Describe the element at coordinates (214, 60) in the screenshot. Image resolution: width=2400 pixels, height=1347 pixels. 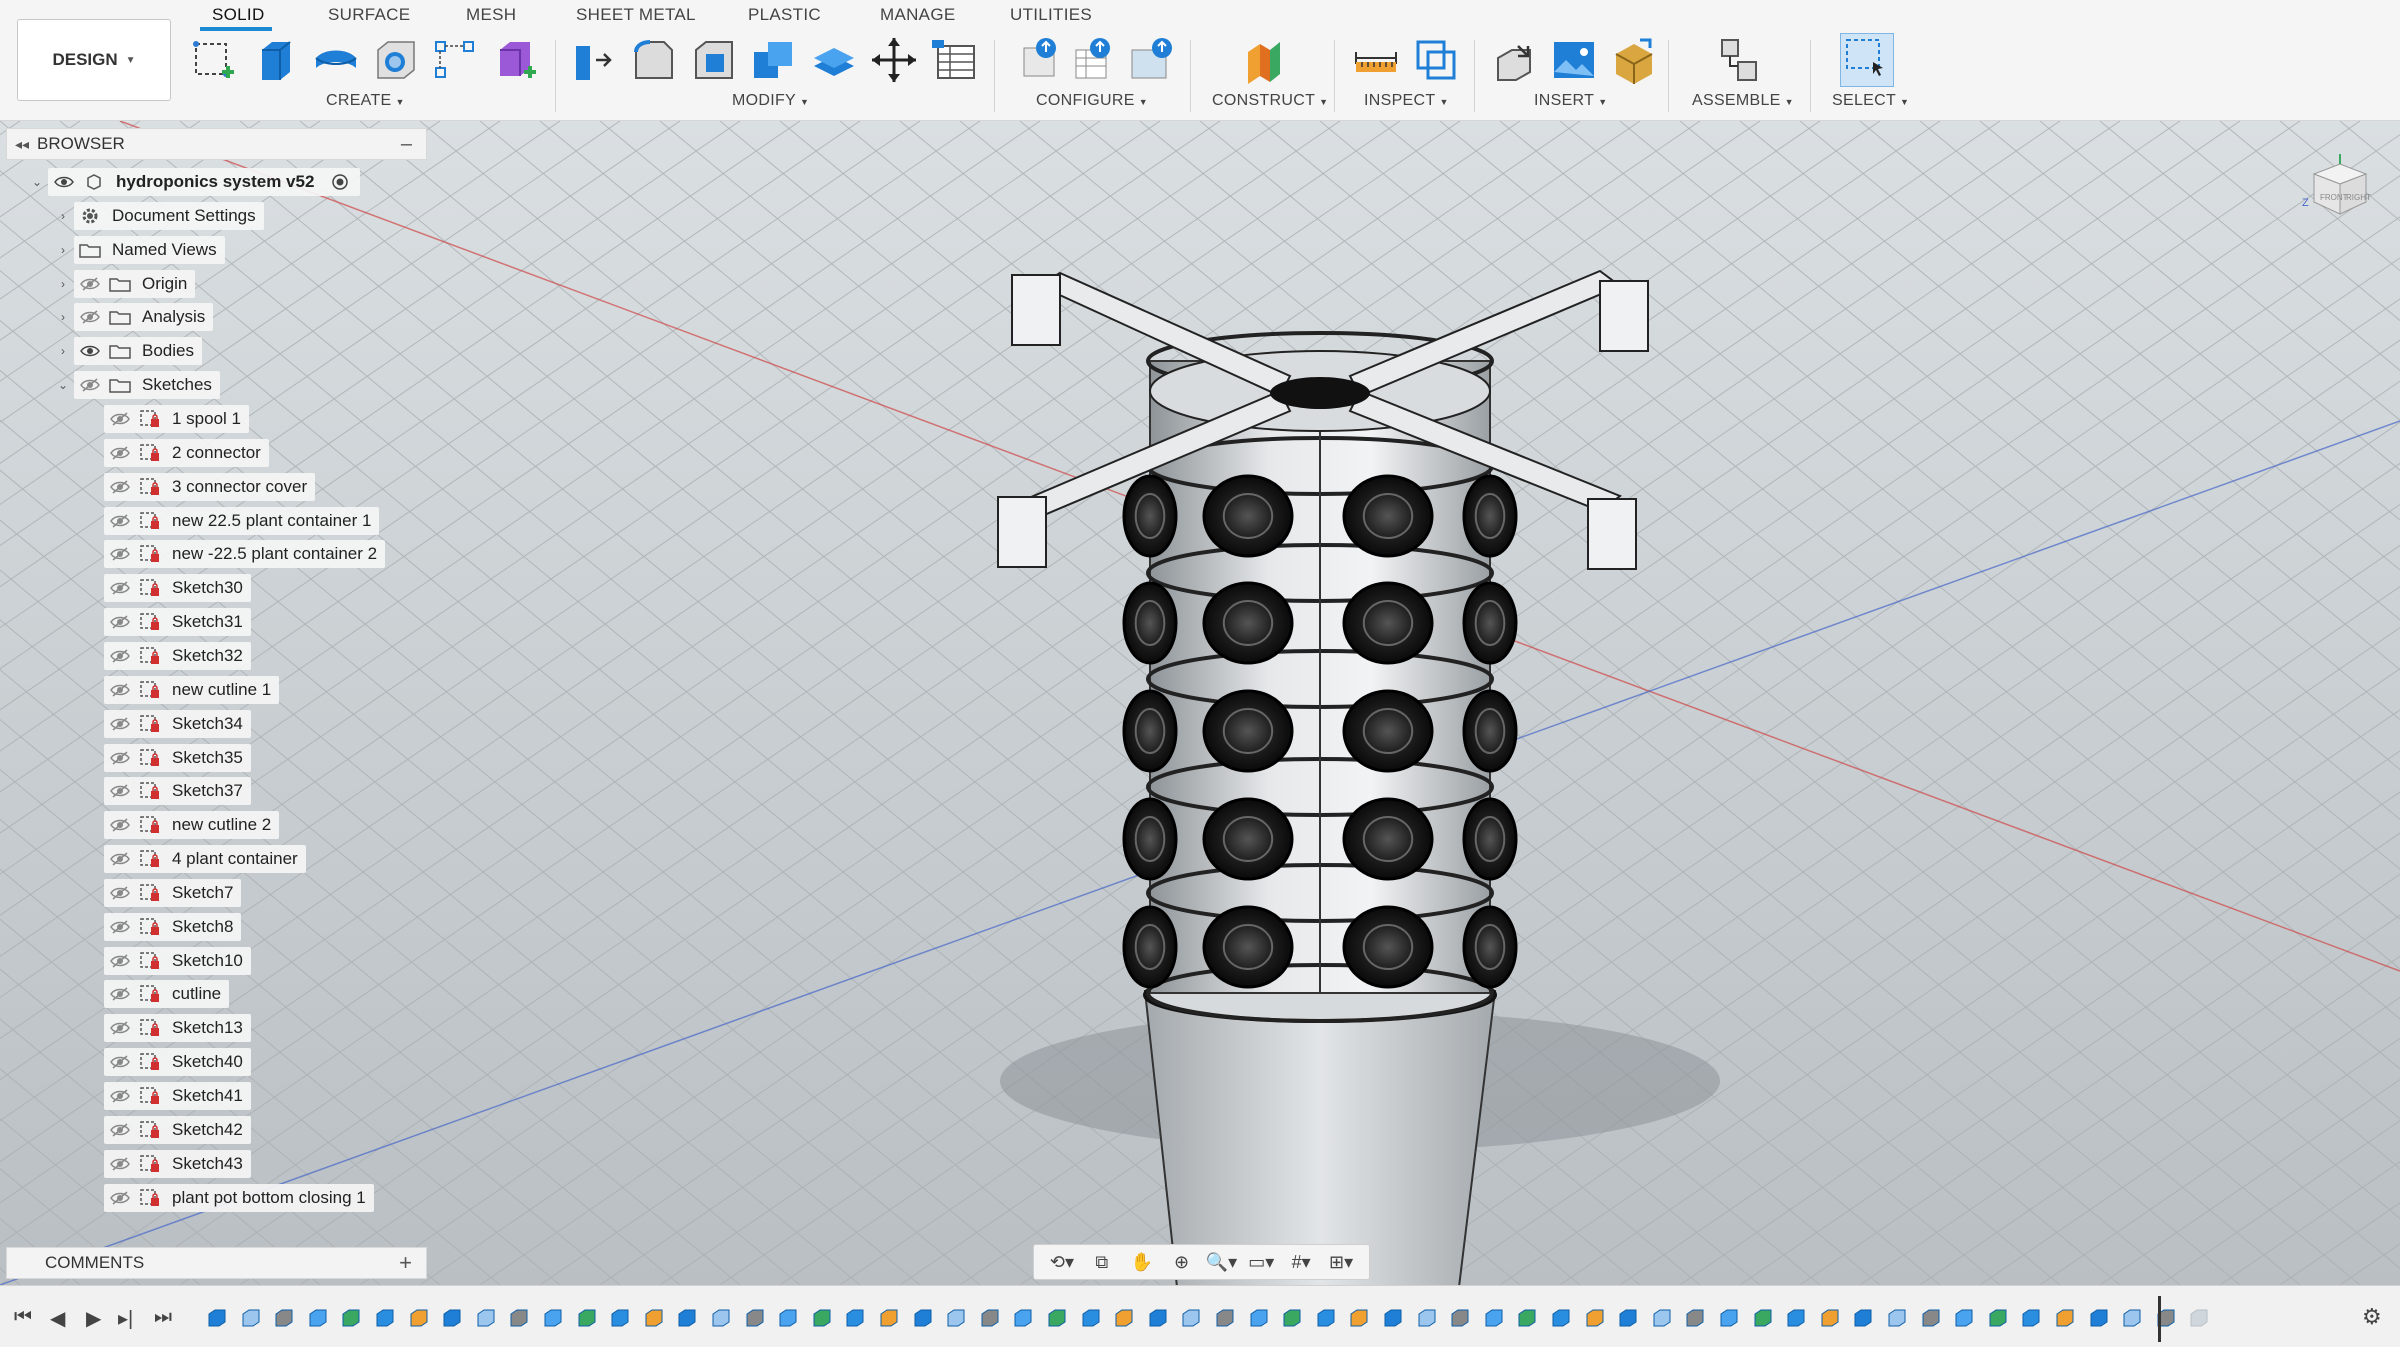
I see `create-sketch-icon` at that location.